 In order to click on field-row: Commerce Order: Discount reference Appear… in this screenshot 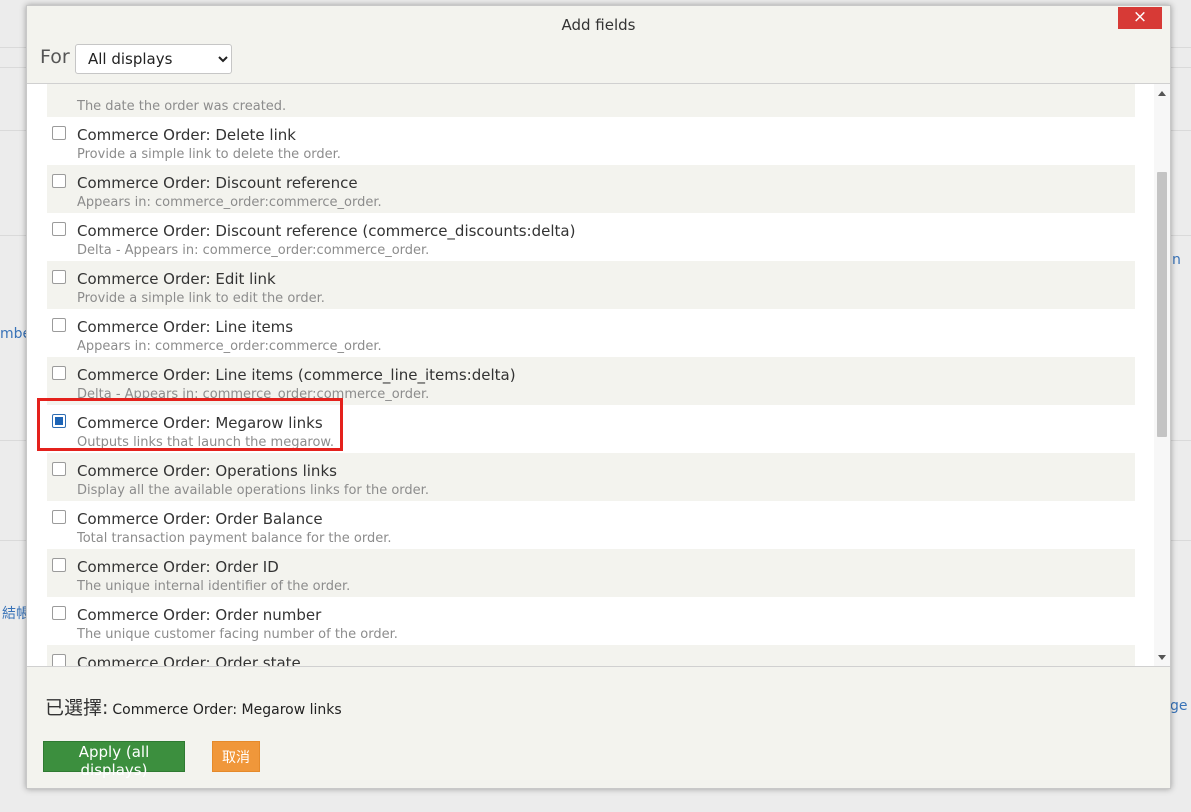, I will do `click(591, 189)`.